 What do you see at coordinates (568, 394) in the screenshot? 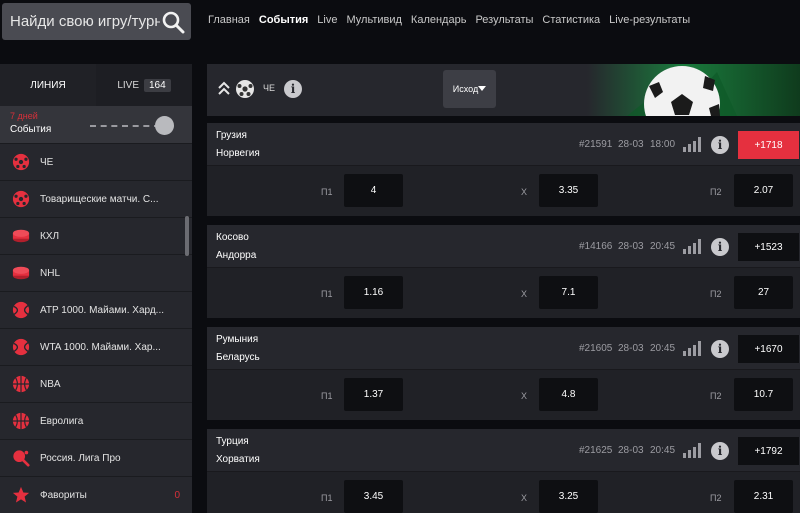
I see `draw-odd-button: 4.8` at bounding box center [568, 394].